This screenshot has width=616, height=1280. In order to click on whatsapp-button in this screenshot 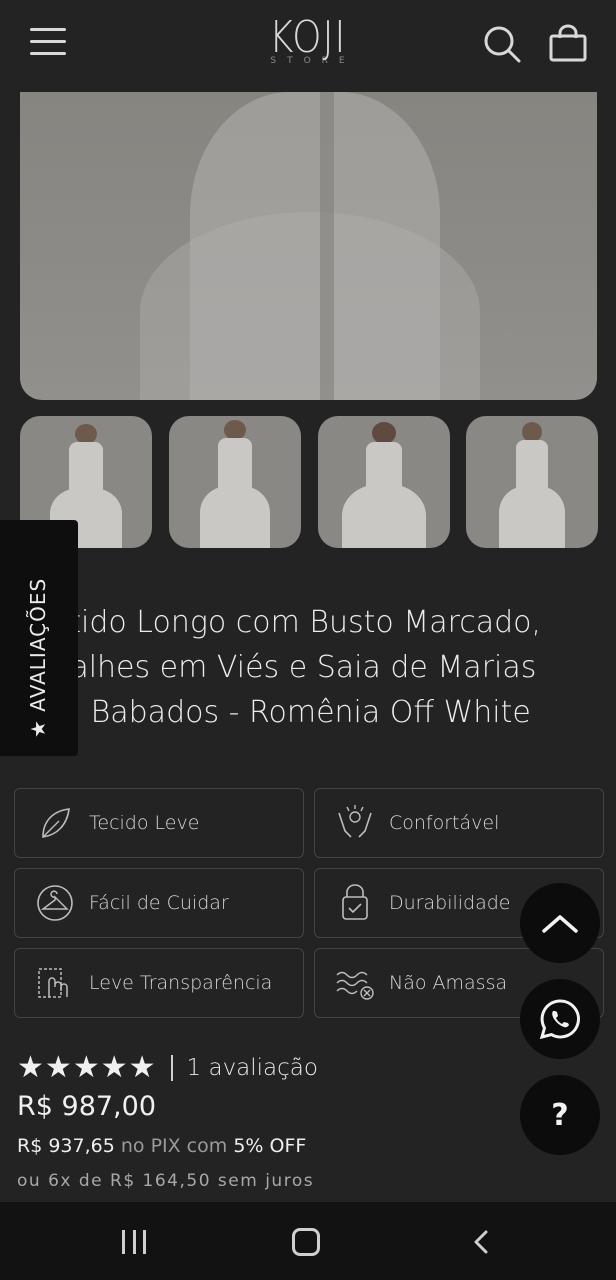, I will do `click(560, 1019)`.